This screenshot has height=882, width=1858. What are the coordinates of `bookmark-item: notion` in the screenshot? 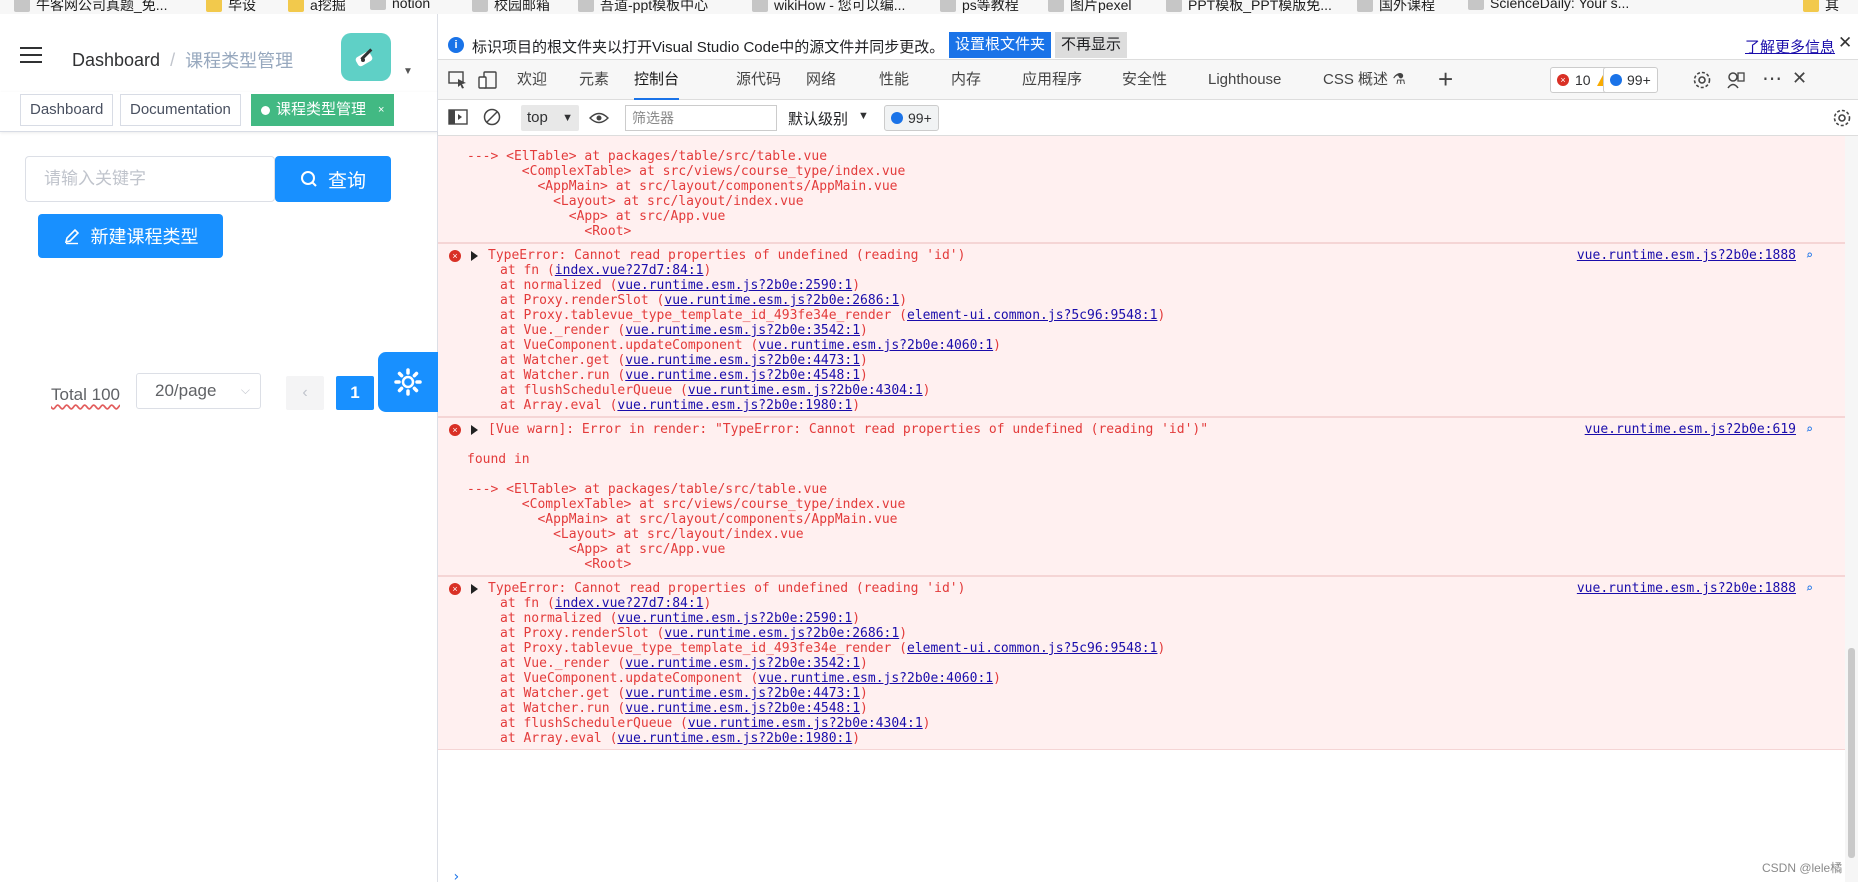 It's located at (400, 5).